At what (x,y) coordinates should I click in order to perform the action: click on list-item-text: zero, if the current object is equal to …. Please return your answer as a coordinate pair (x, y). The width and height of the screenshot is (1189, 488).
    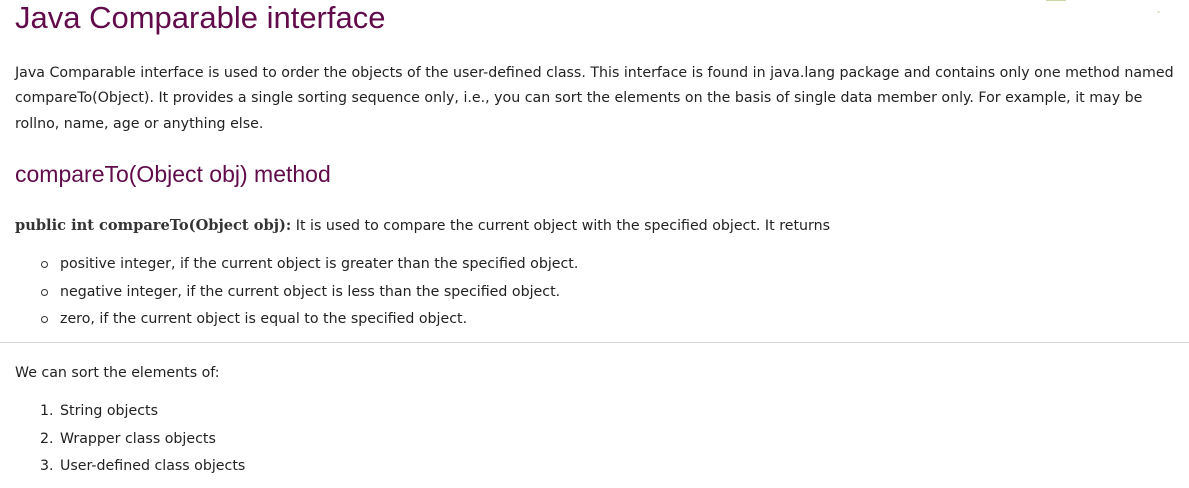
    Looking at the image, I should click on (264, 319).